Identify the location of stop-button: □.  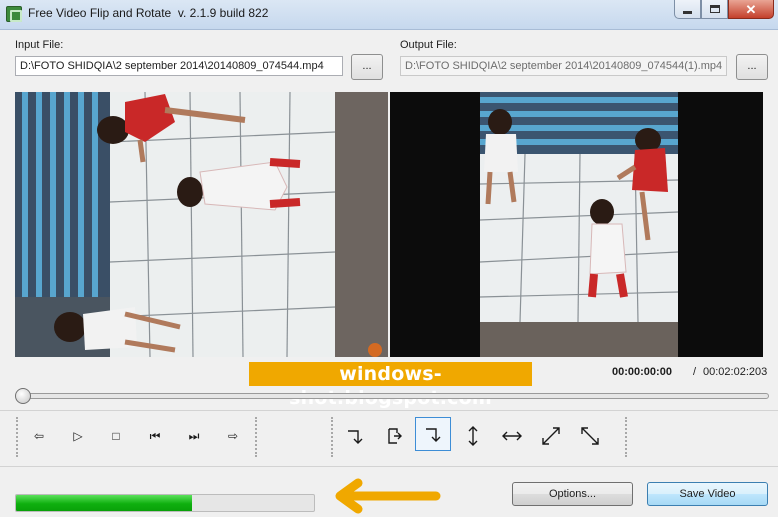
(116, 436).